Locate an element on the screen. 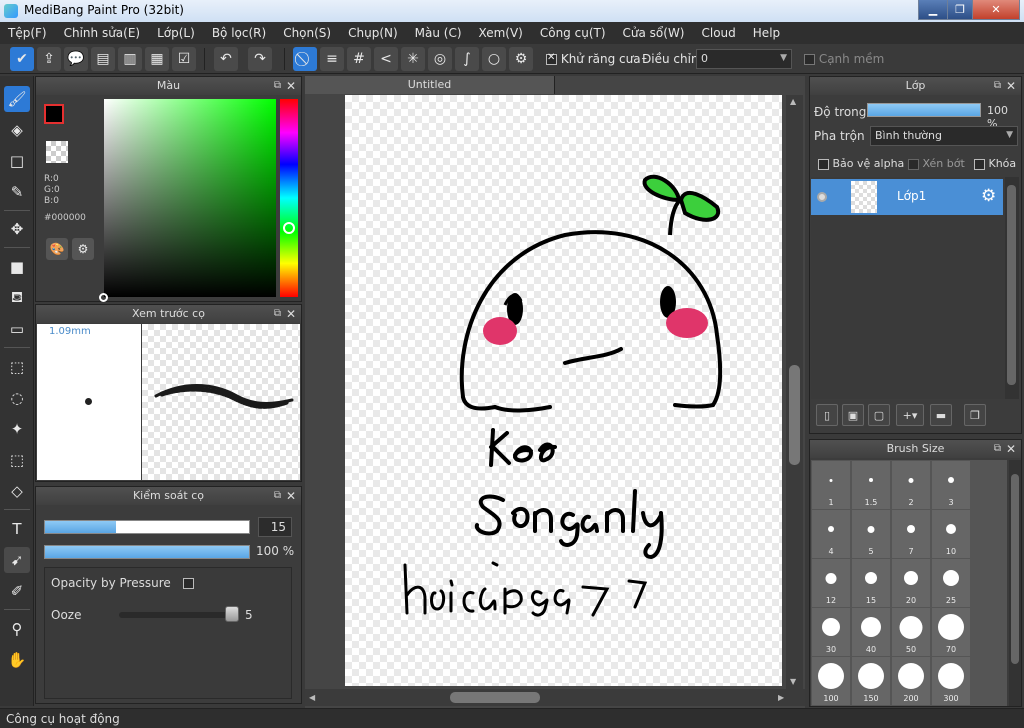 The image size is (1024, 728). parallel-snap-icon: ≡ is located at coordinates (332, 59).